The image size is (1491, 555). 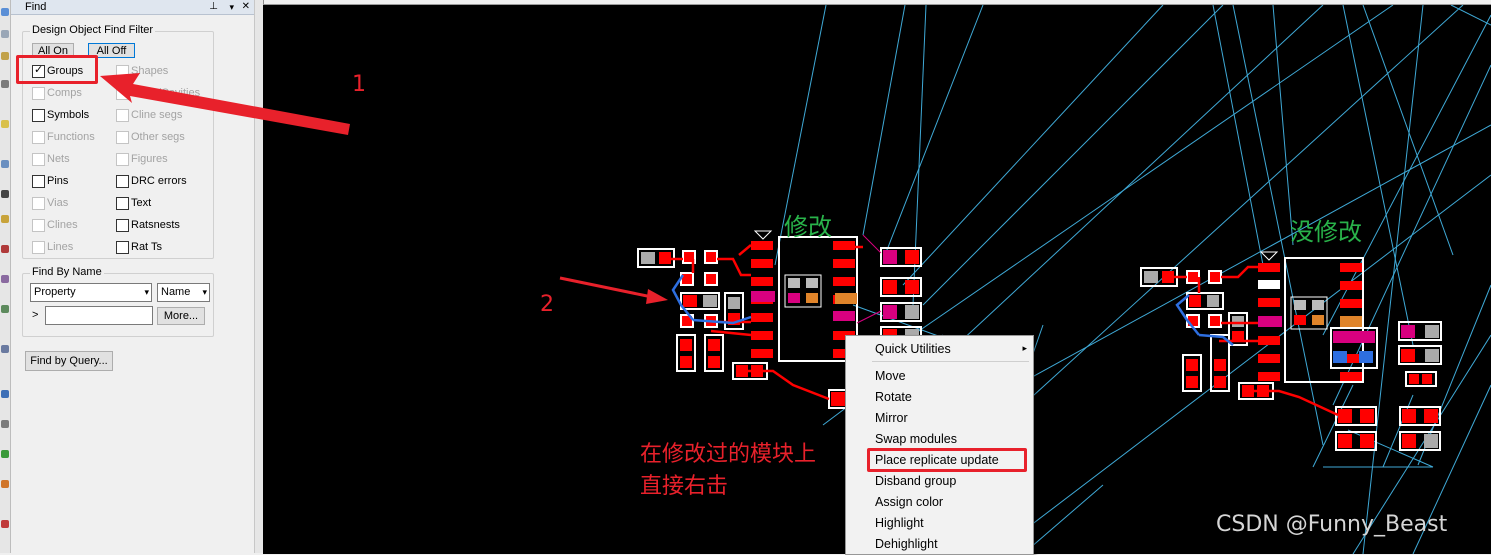 What do you see at coordinates (1024, 348) in the screenshot?
I see `submenu-arrow-icon: ▸` at bounding box center [1024, 348].